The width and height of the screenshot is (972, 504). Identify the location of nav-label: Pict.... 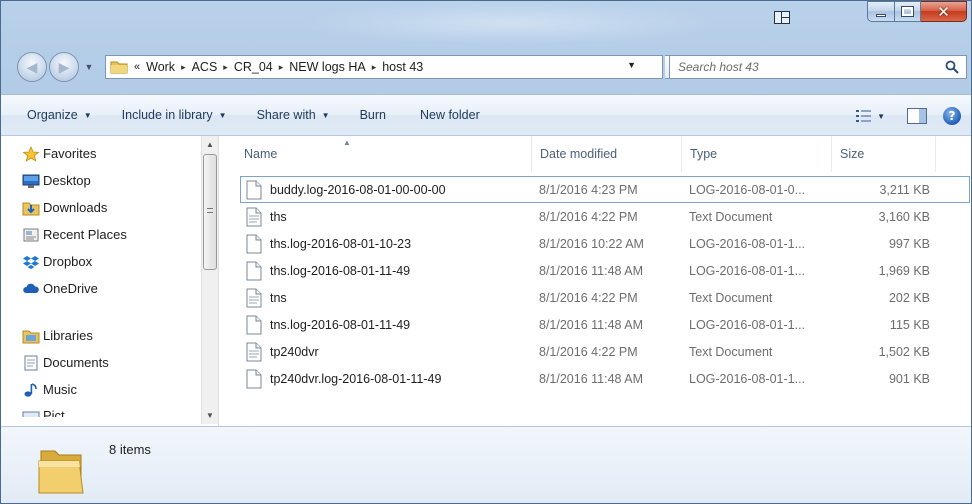
(59, 412).